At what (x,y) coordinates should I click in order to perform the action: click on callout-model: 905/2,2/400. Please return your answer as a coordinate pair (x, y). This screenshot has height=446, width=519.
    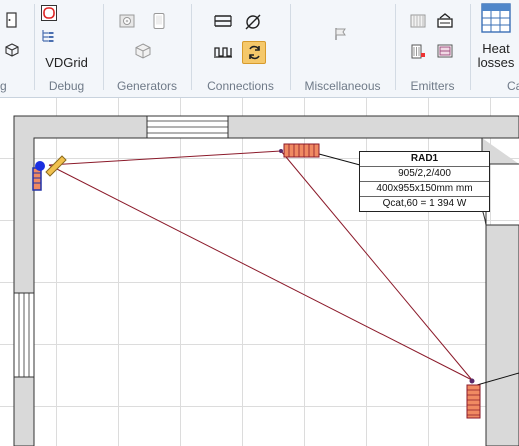
    Looking at the image, I should click on (424, 173).